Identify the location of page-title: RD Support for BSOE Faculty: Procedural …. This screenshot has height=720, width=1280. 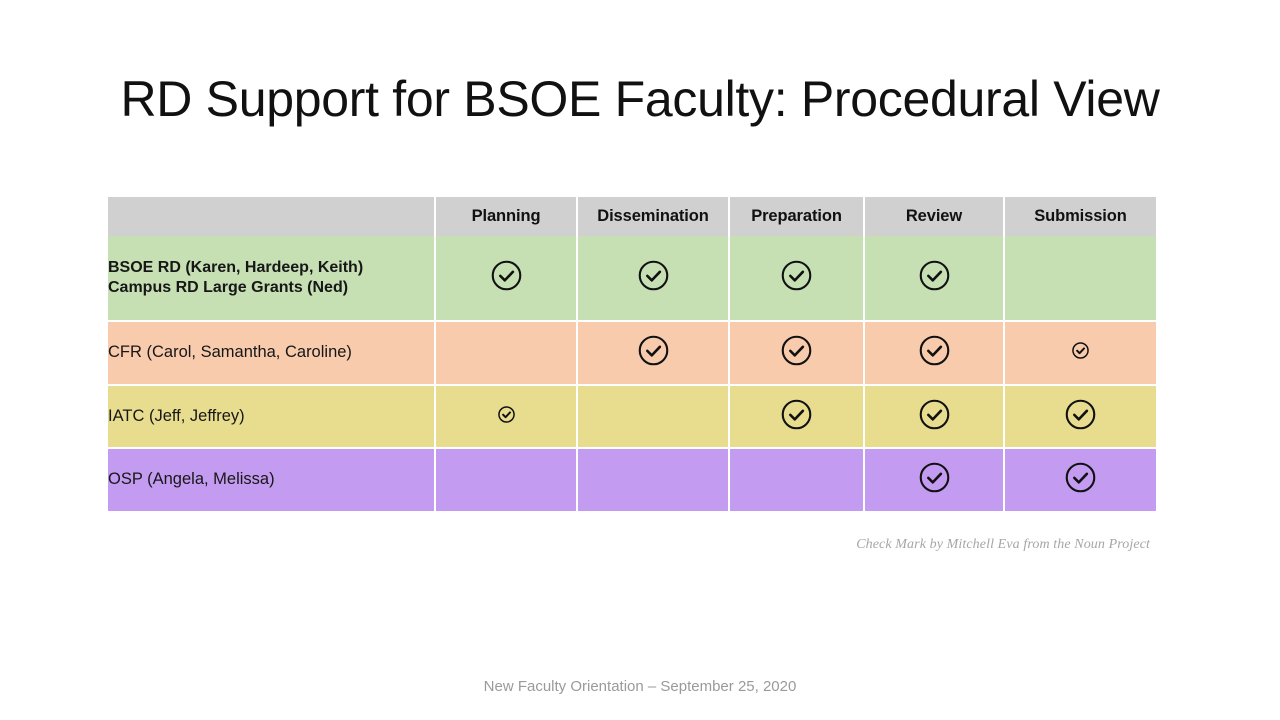
(640, 99).